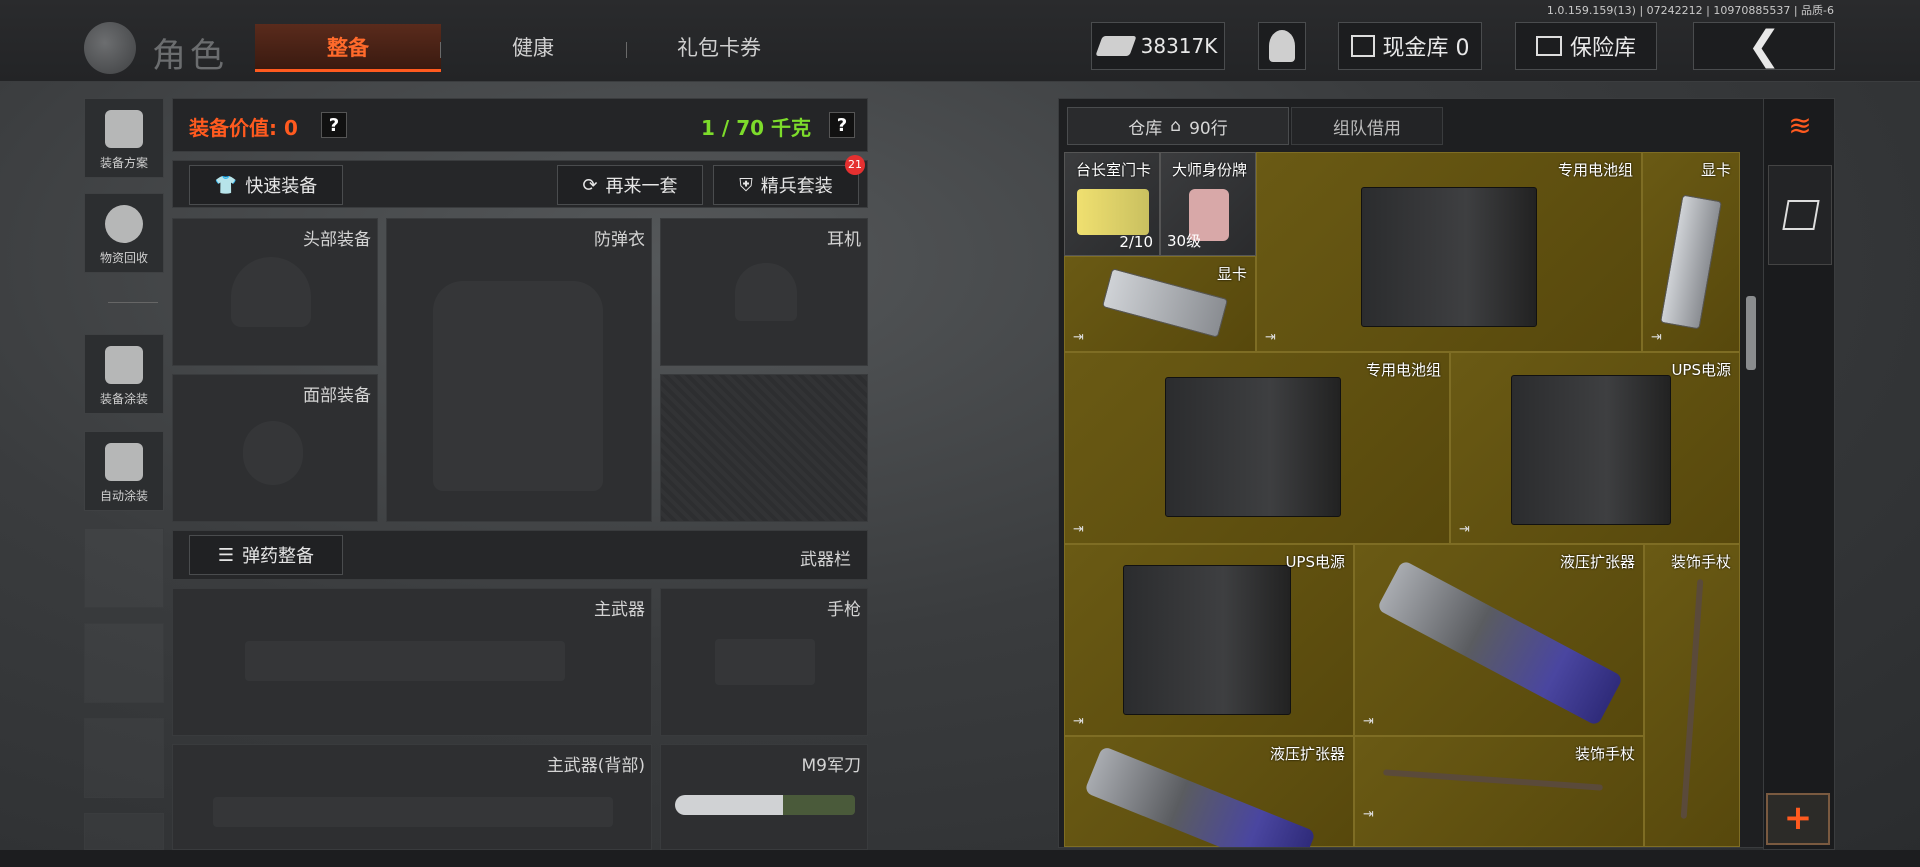 The height and width of the screenshot is (867, 1920). What do you see at coordinates (278, 556) in the screenshot?
I see `ammo-label: 弹药整备` at bounding box center [278, 556].